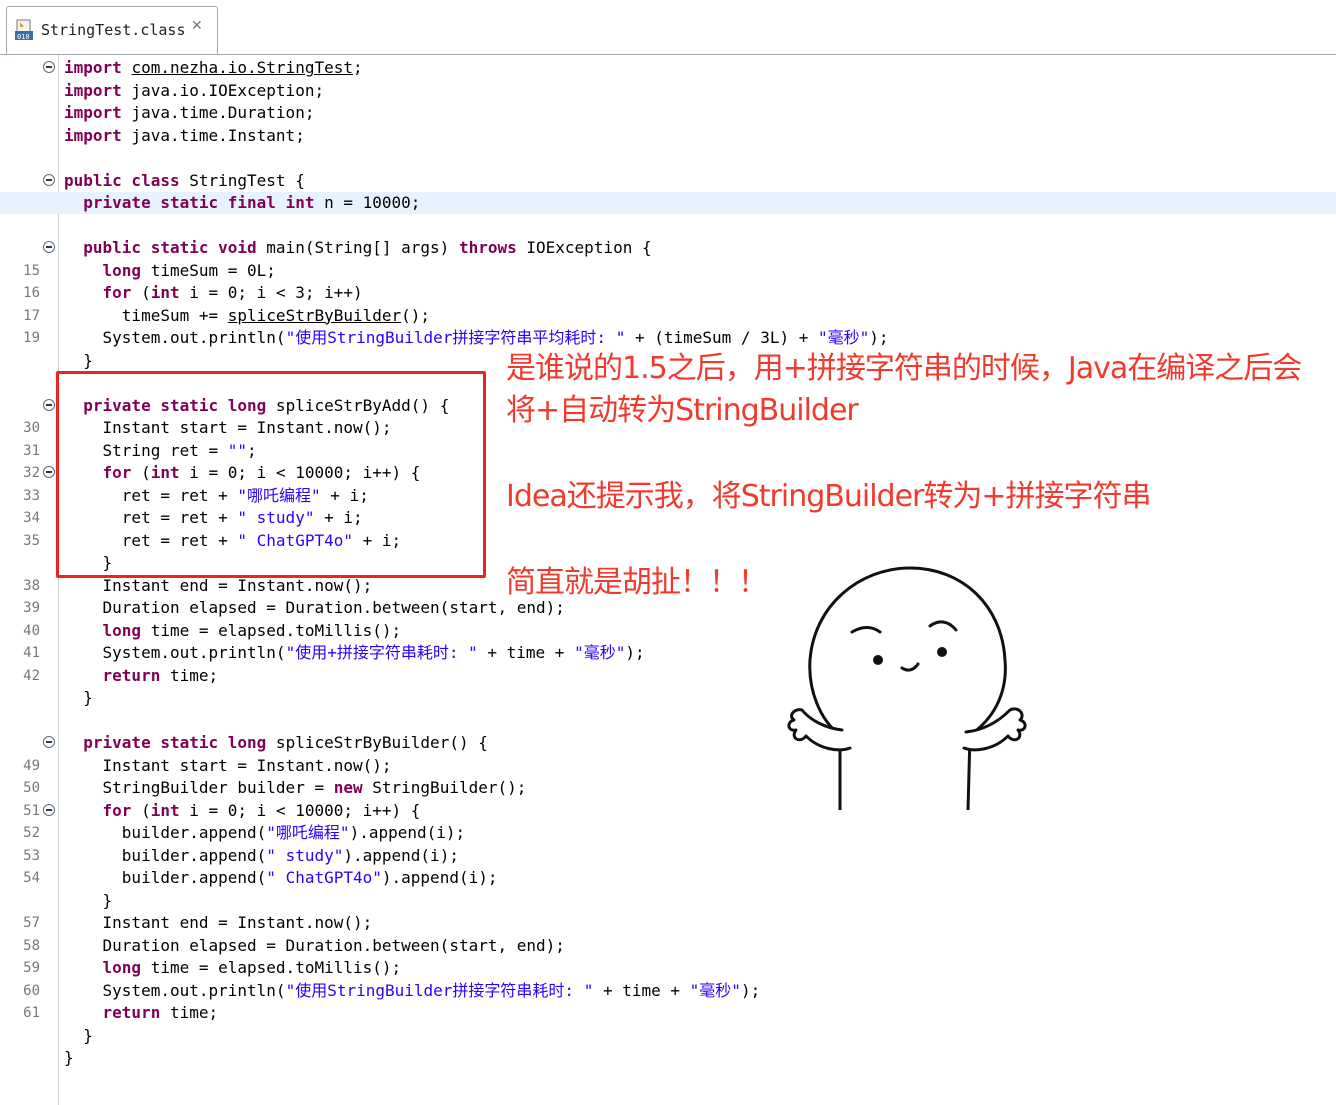  Describe the element at coordinates (31, 833) in the screenshot. I see `line-number: 52` at that location.